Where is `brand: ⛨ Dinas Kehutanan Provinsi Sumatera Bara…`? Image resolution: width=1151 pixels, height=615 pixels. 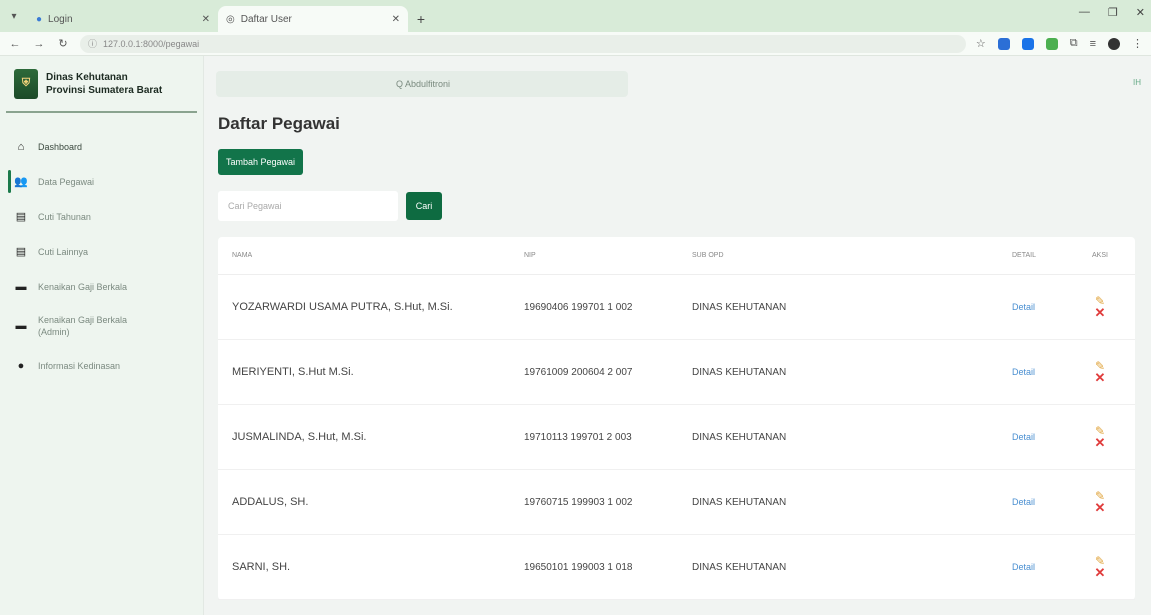 brand: ⛨ Dinas Kehutanan Provinsi Sumatera Bara… is located at coordinates (101, 84).